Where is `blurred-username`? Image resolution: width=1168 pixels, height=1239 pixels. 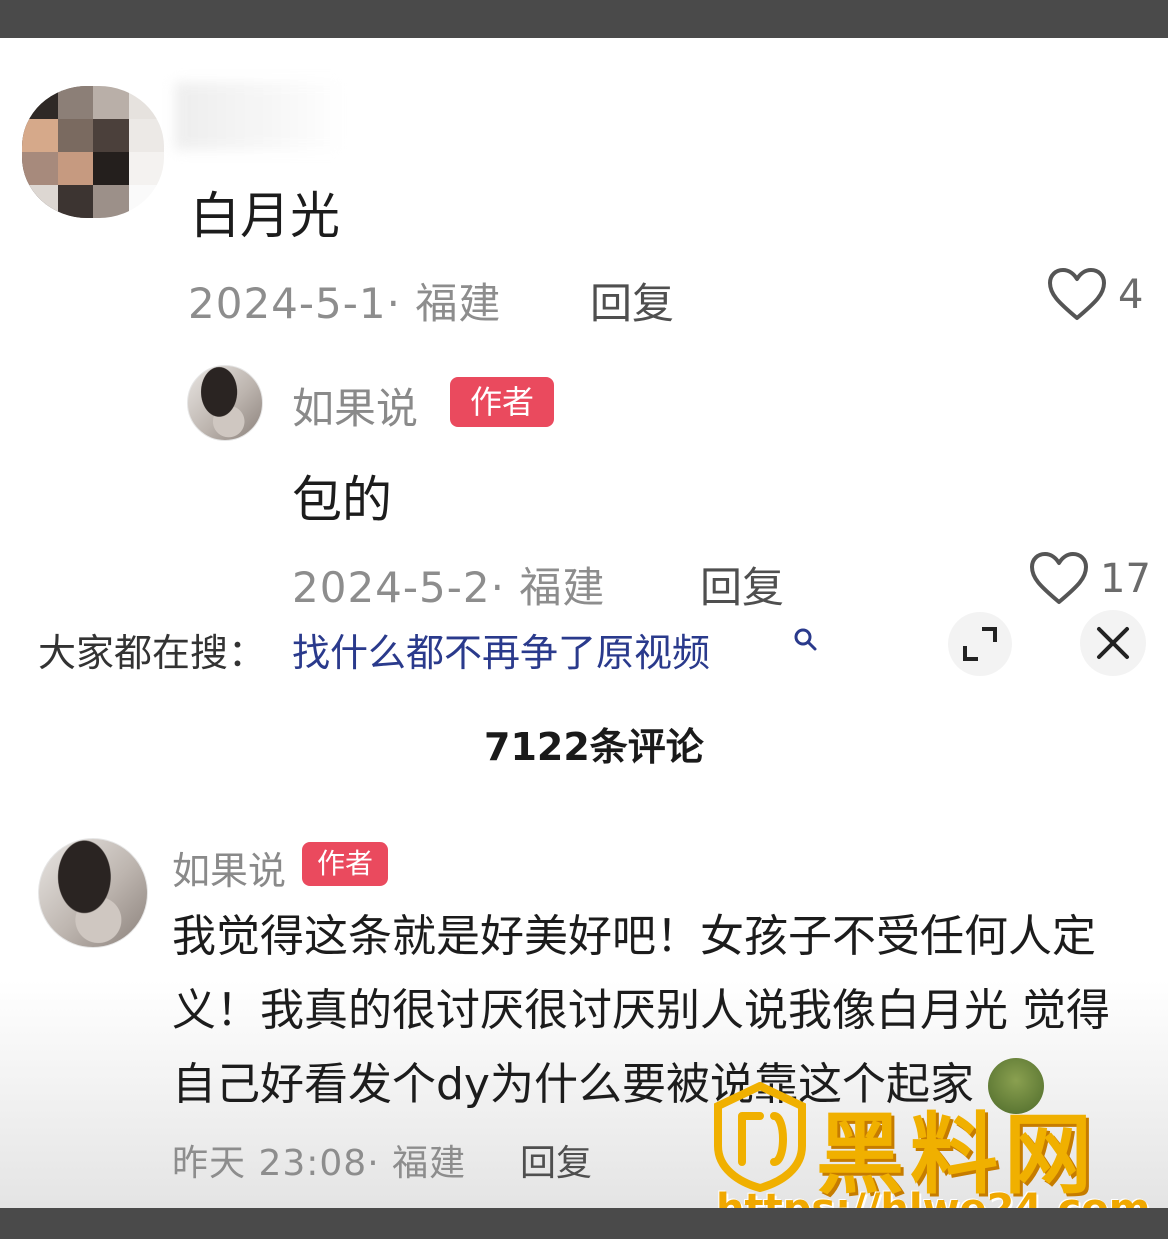
blurred-username is located at coordinates (260, 116).